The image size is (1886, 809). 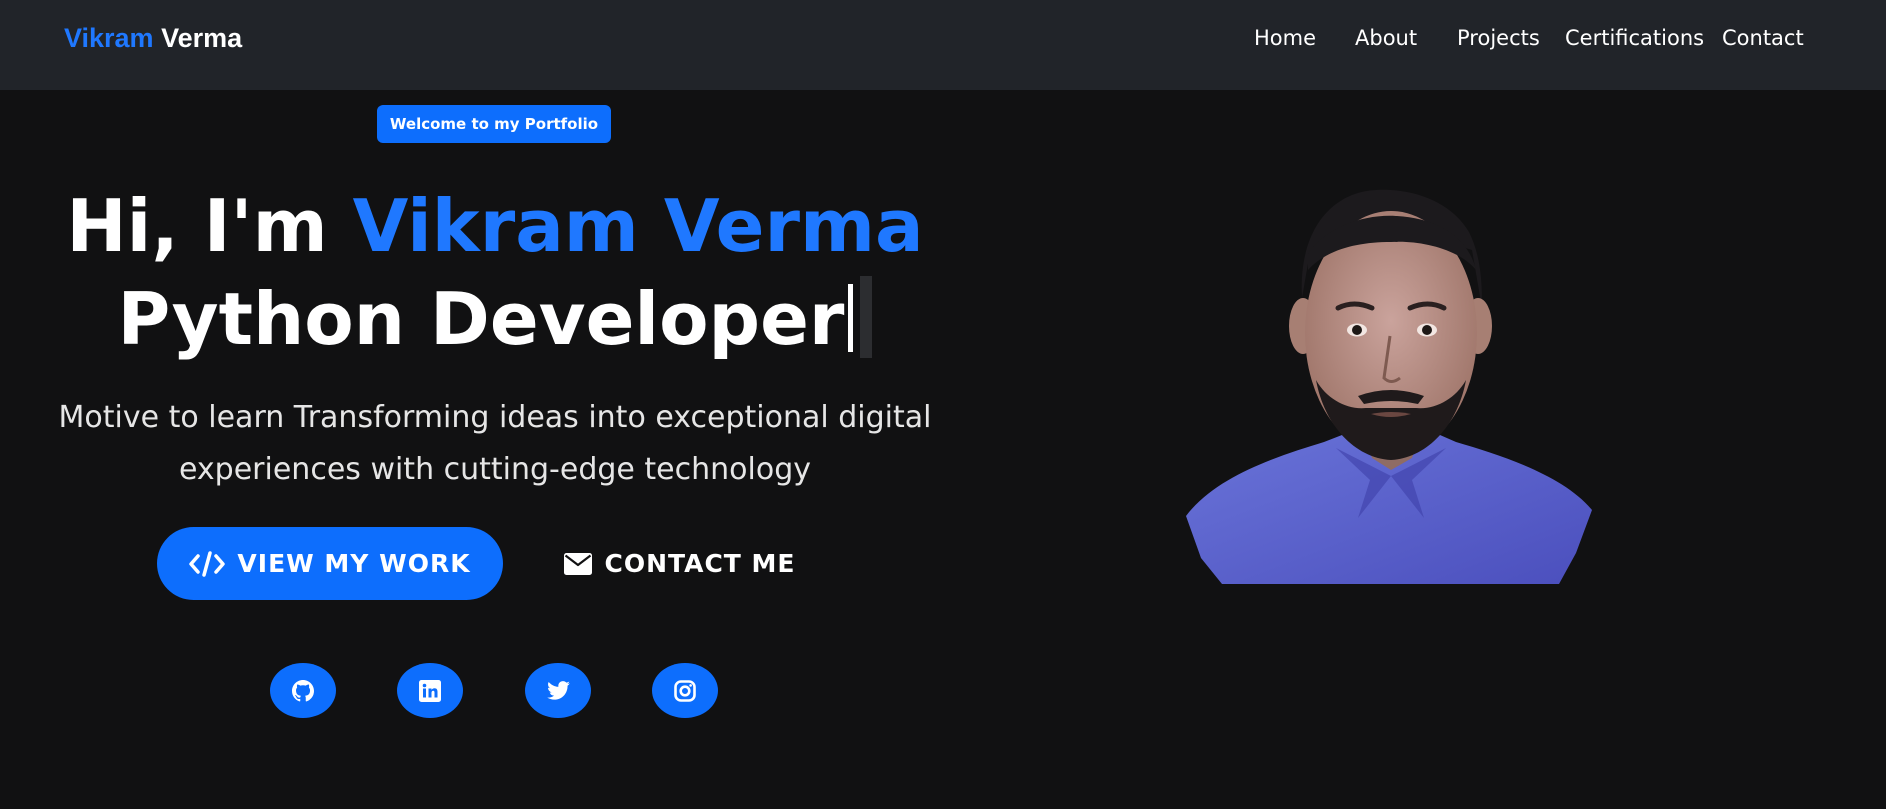 I want to click on brand-last-name: Verma, so click(x=202, y=38).